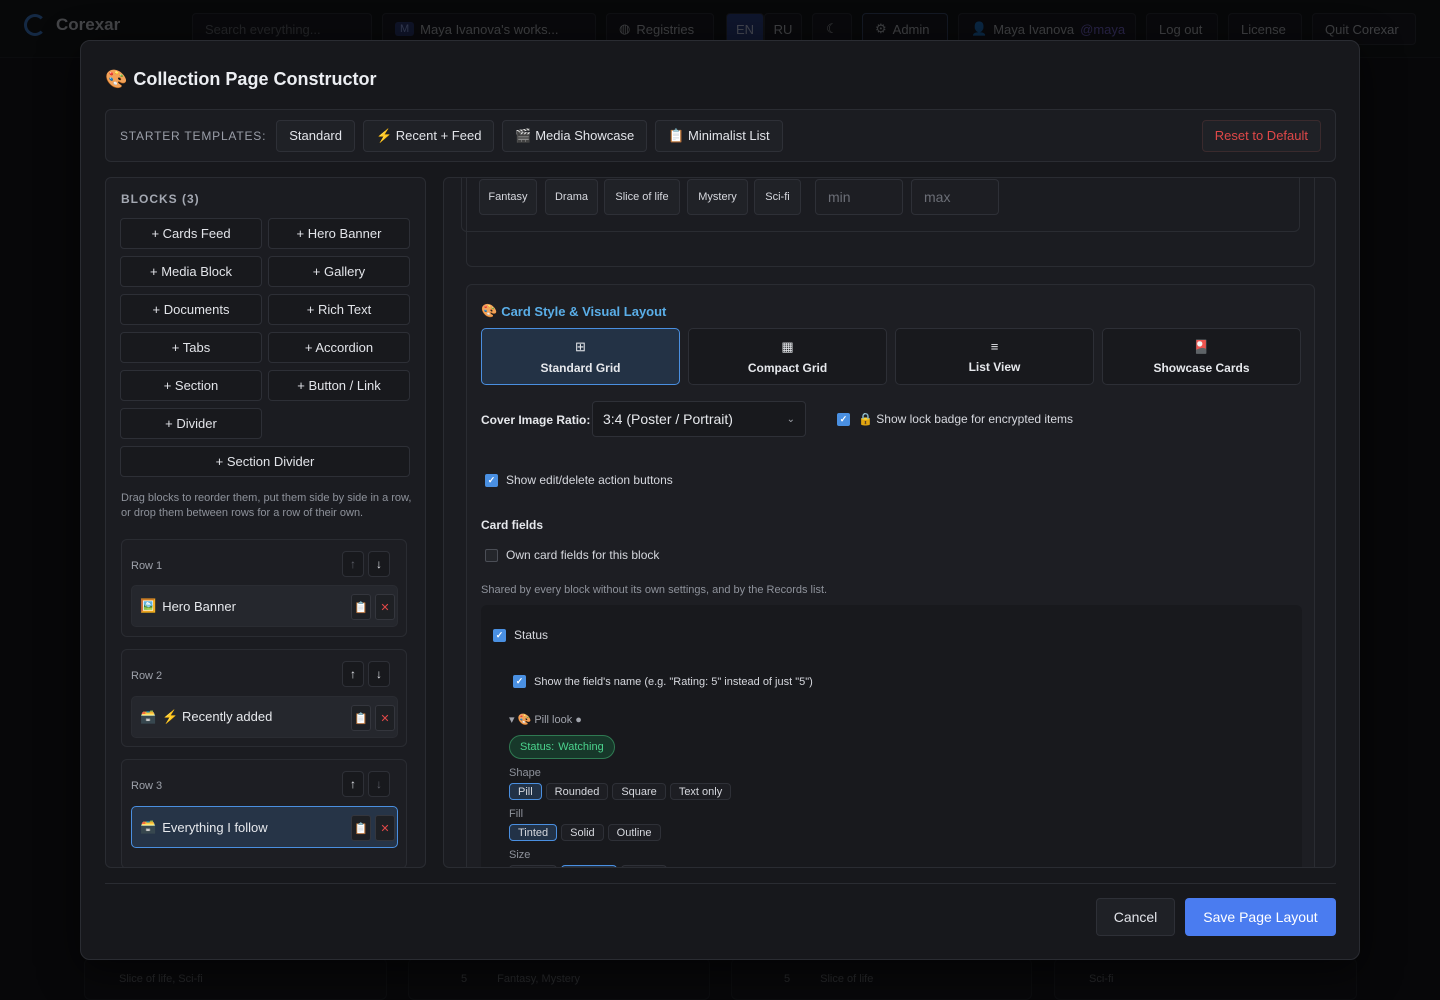 The width and height of the screenshot is (1440, 1000). I want to click on layout-row-2: Row 2 ↑ ↓ 🗃️ ⚡ Recently added 📋 ✕, so click(264, 698).